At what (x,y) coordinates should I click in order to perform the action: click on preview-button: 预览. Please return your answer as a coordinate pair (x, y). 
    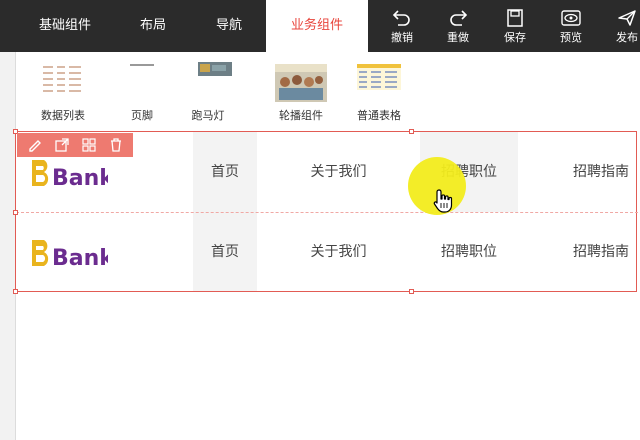
    Looking at the image, I should click on (571, 26).